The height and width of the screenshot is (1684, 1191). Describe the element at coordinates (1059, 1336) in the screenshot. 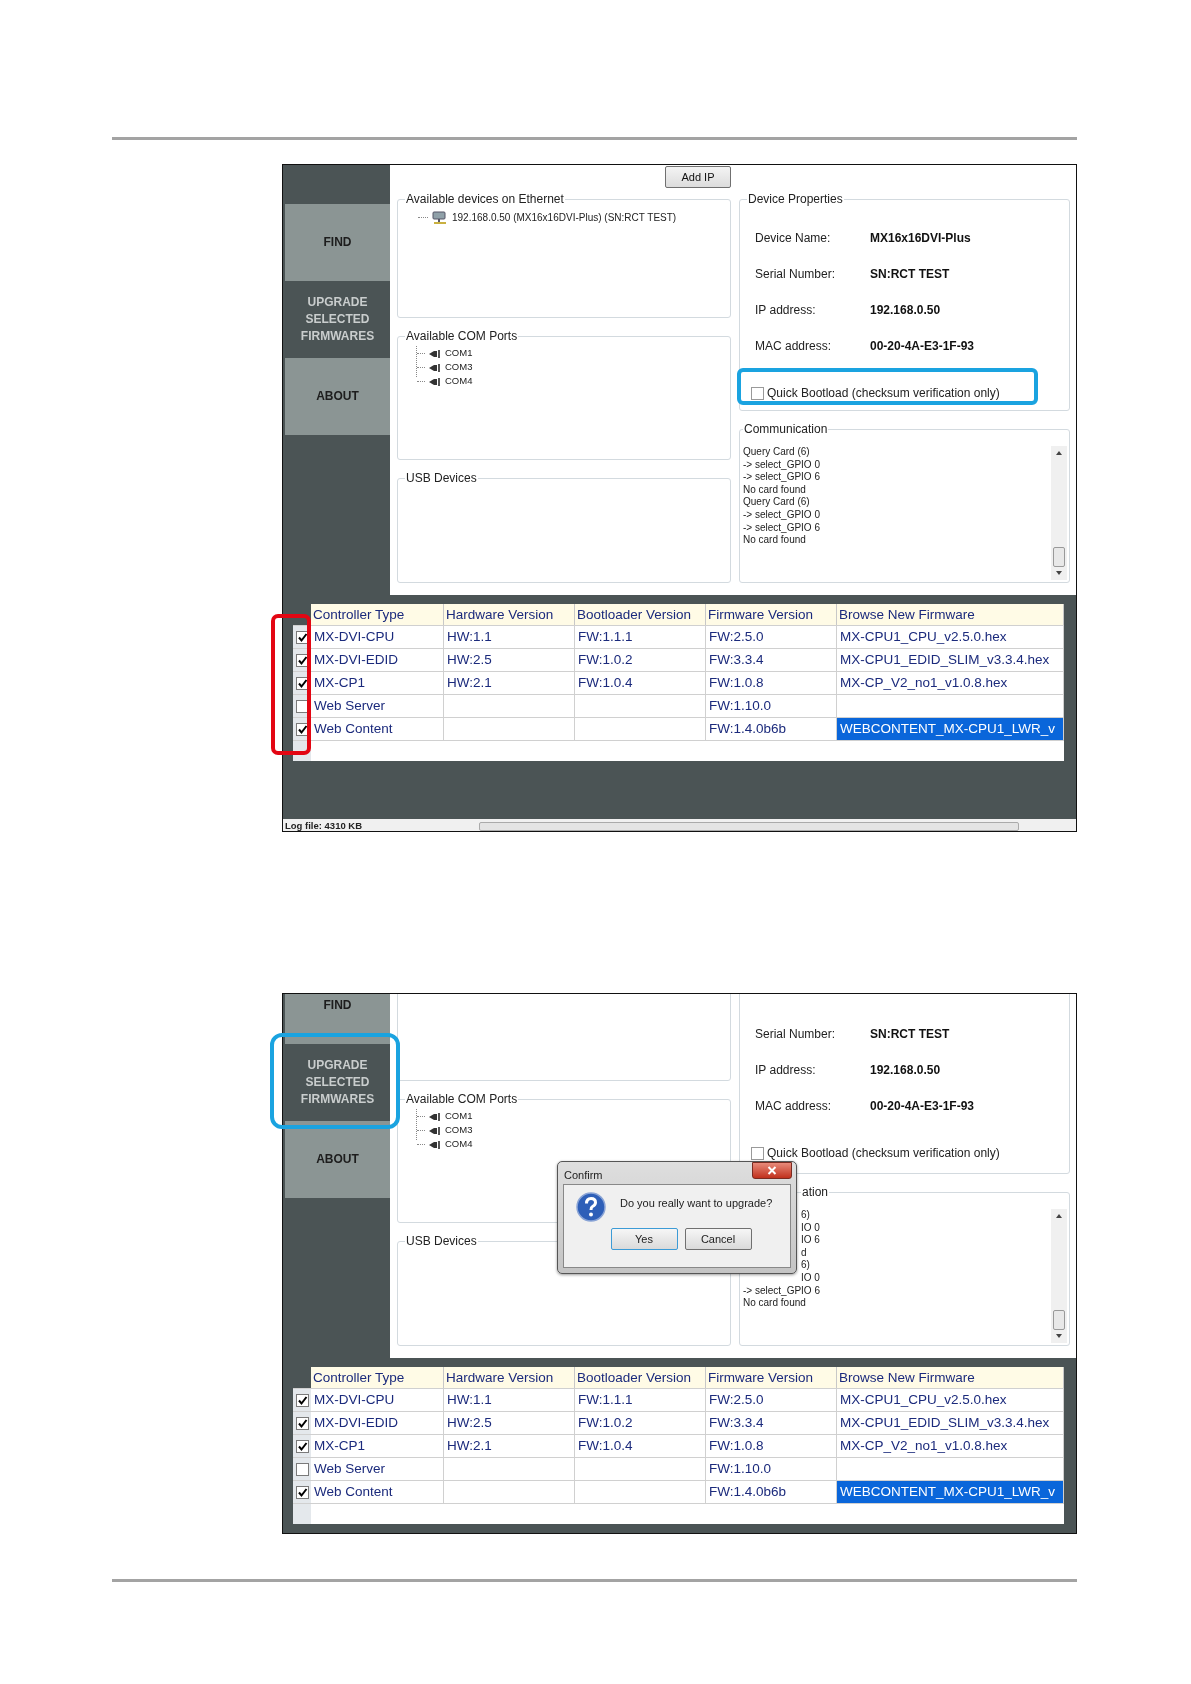

I see `down-arrow-icon` at that location.